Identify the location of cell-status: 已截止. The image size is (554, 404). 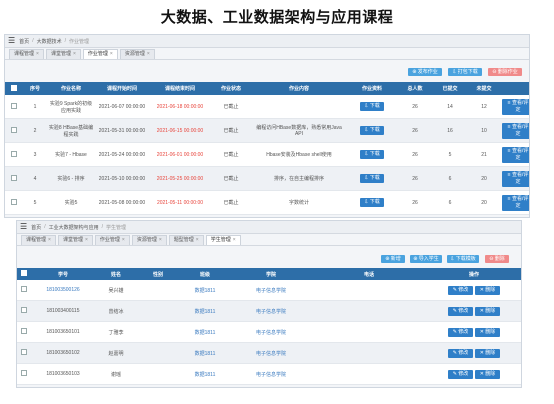
(231, 178).